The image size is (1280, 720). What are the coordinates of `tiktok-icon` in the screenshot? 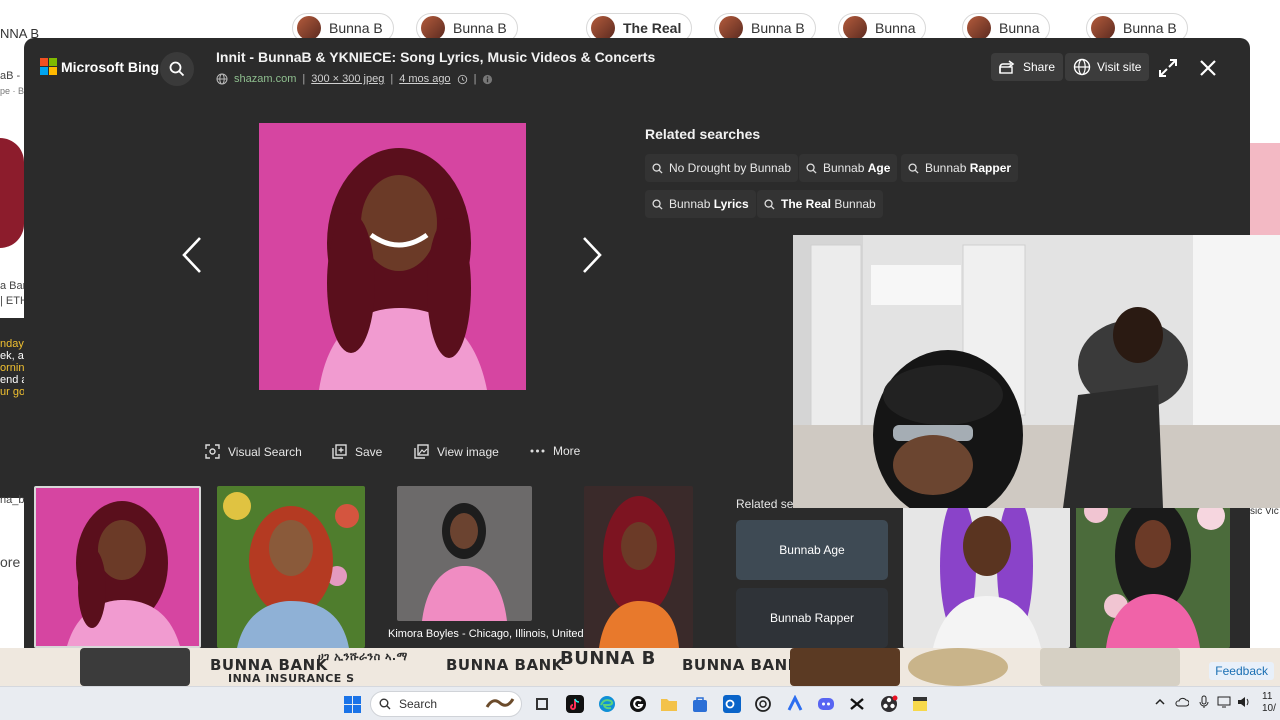 It's located at (575, 704).